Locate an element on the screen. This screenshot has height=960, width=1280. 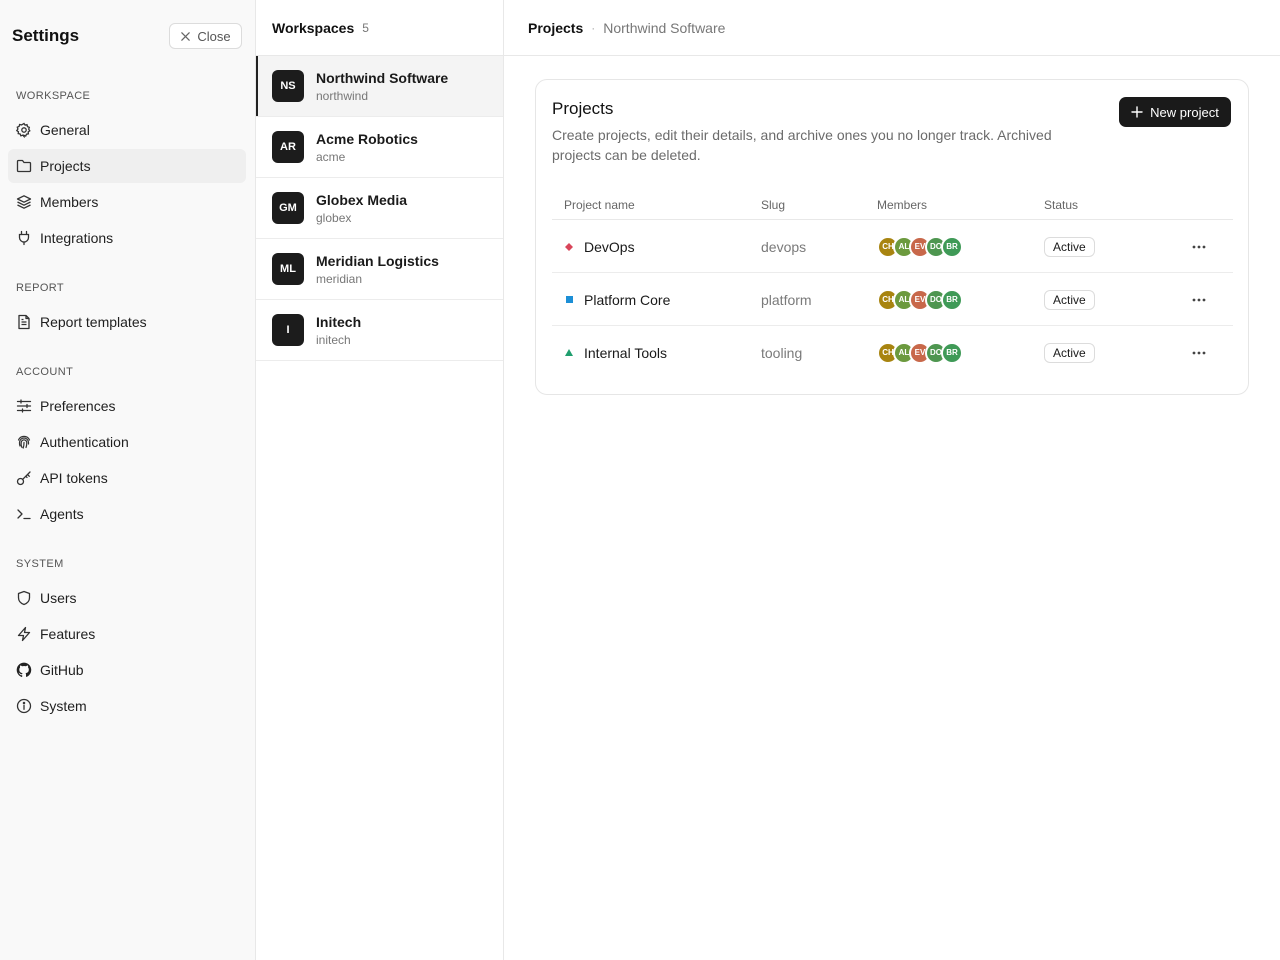
sidebar-item-features: Features is located at coordinates (127, 634).